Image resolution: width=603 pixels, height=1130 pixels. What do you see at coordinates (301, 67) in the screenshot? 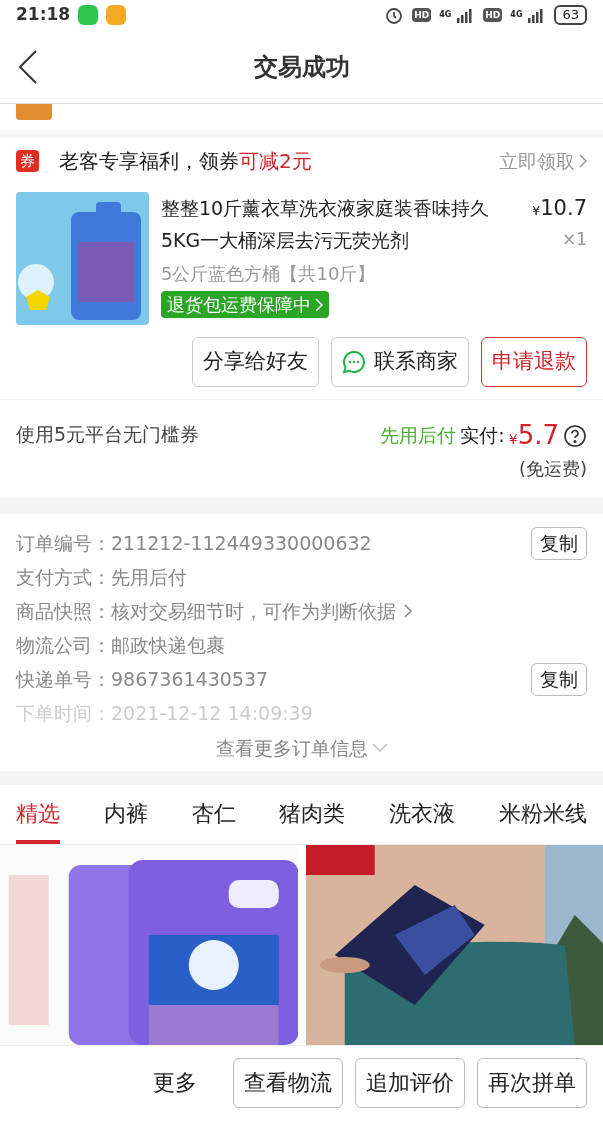
I see `page-title: 交易成功` at bounding box center [301, 67].